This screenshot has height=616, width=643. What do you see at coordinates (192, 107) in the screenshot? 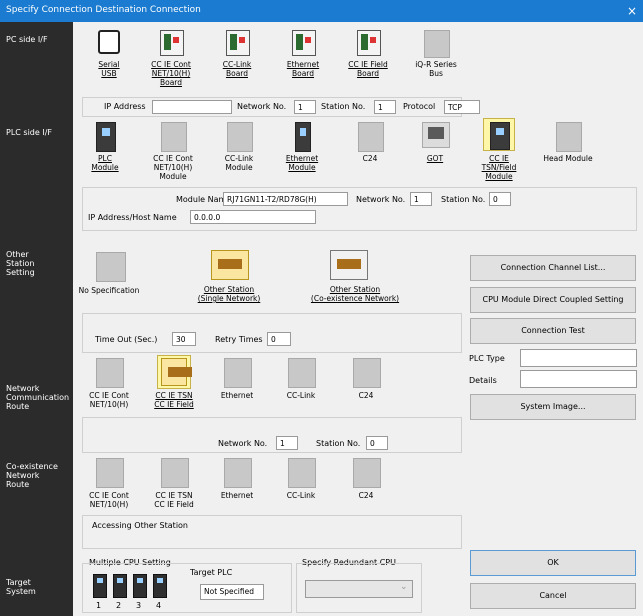
I see `ip-address-field` at bounding box center [192, 107].